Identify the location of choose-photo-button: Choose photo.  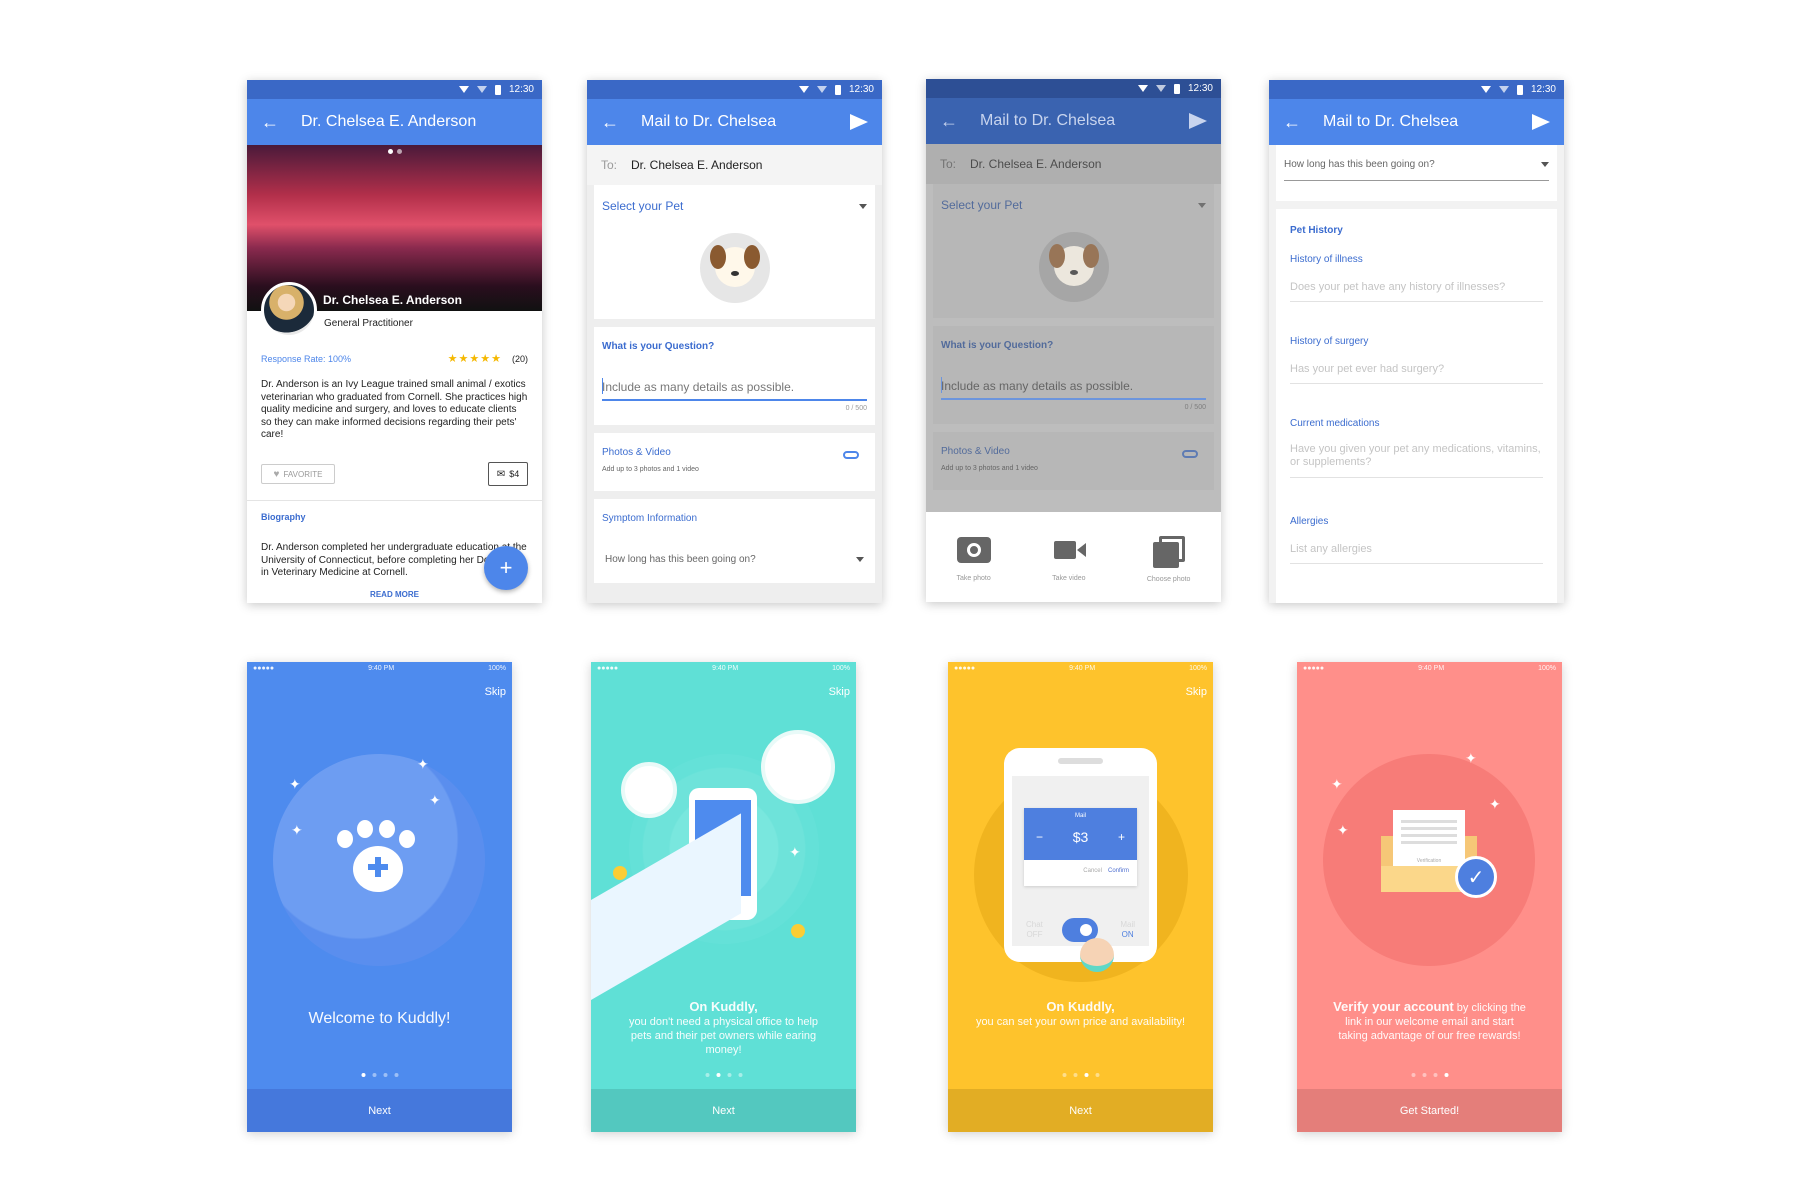
(1168, 559).